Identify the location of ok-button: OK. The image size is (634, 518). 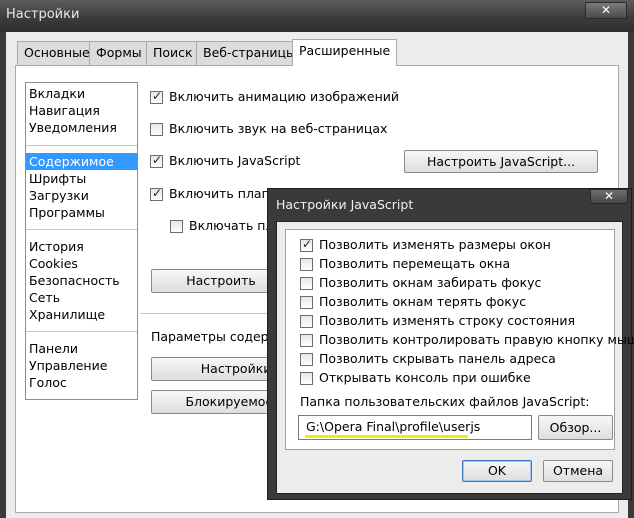
(497, 471).